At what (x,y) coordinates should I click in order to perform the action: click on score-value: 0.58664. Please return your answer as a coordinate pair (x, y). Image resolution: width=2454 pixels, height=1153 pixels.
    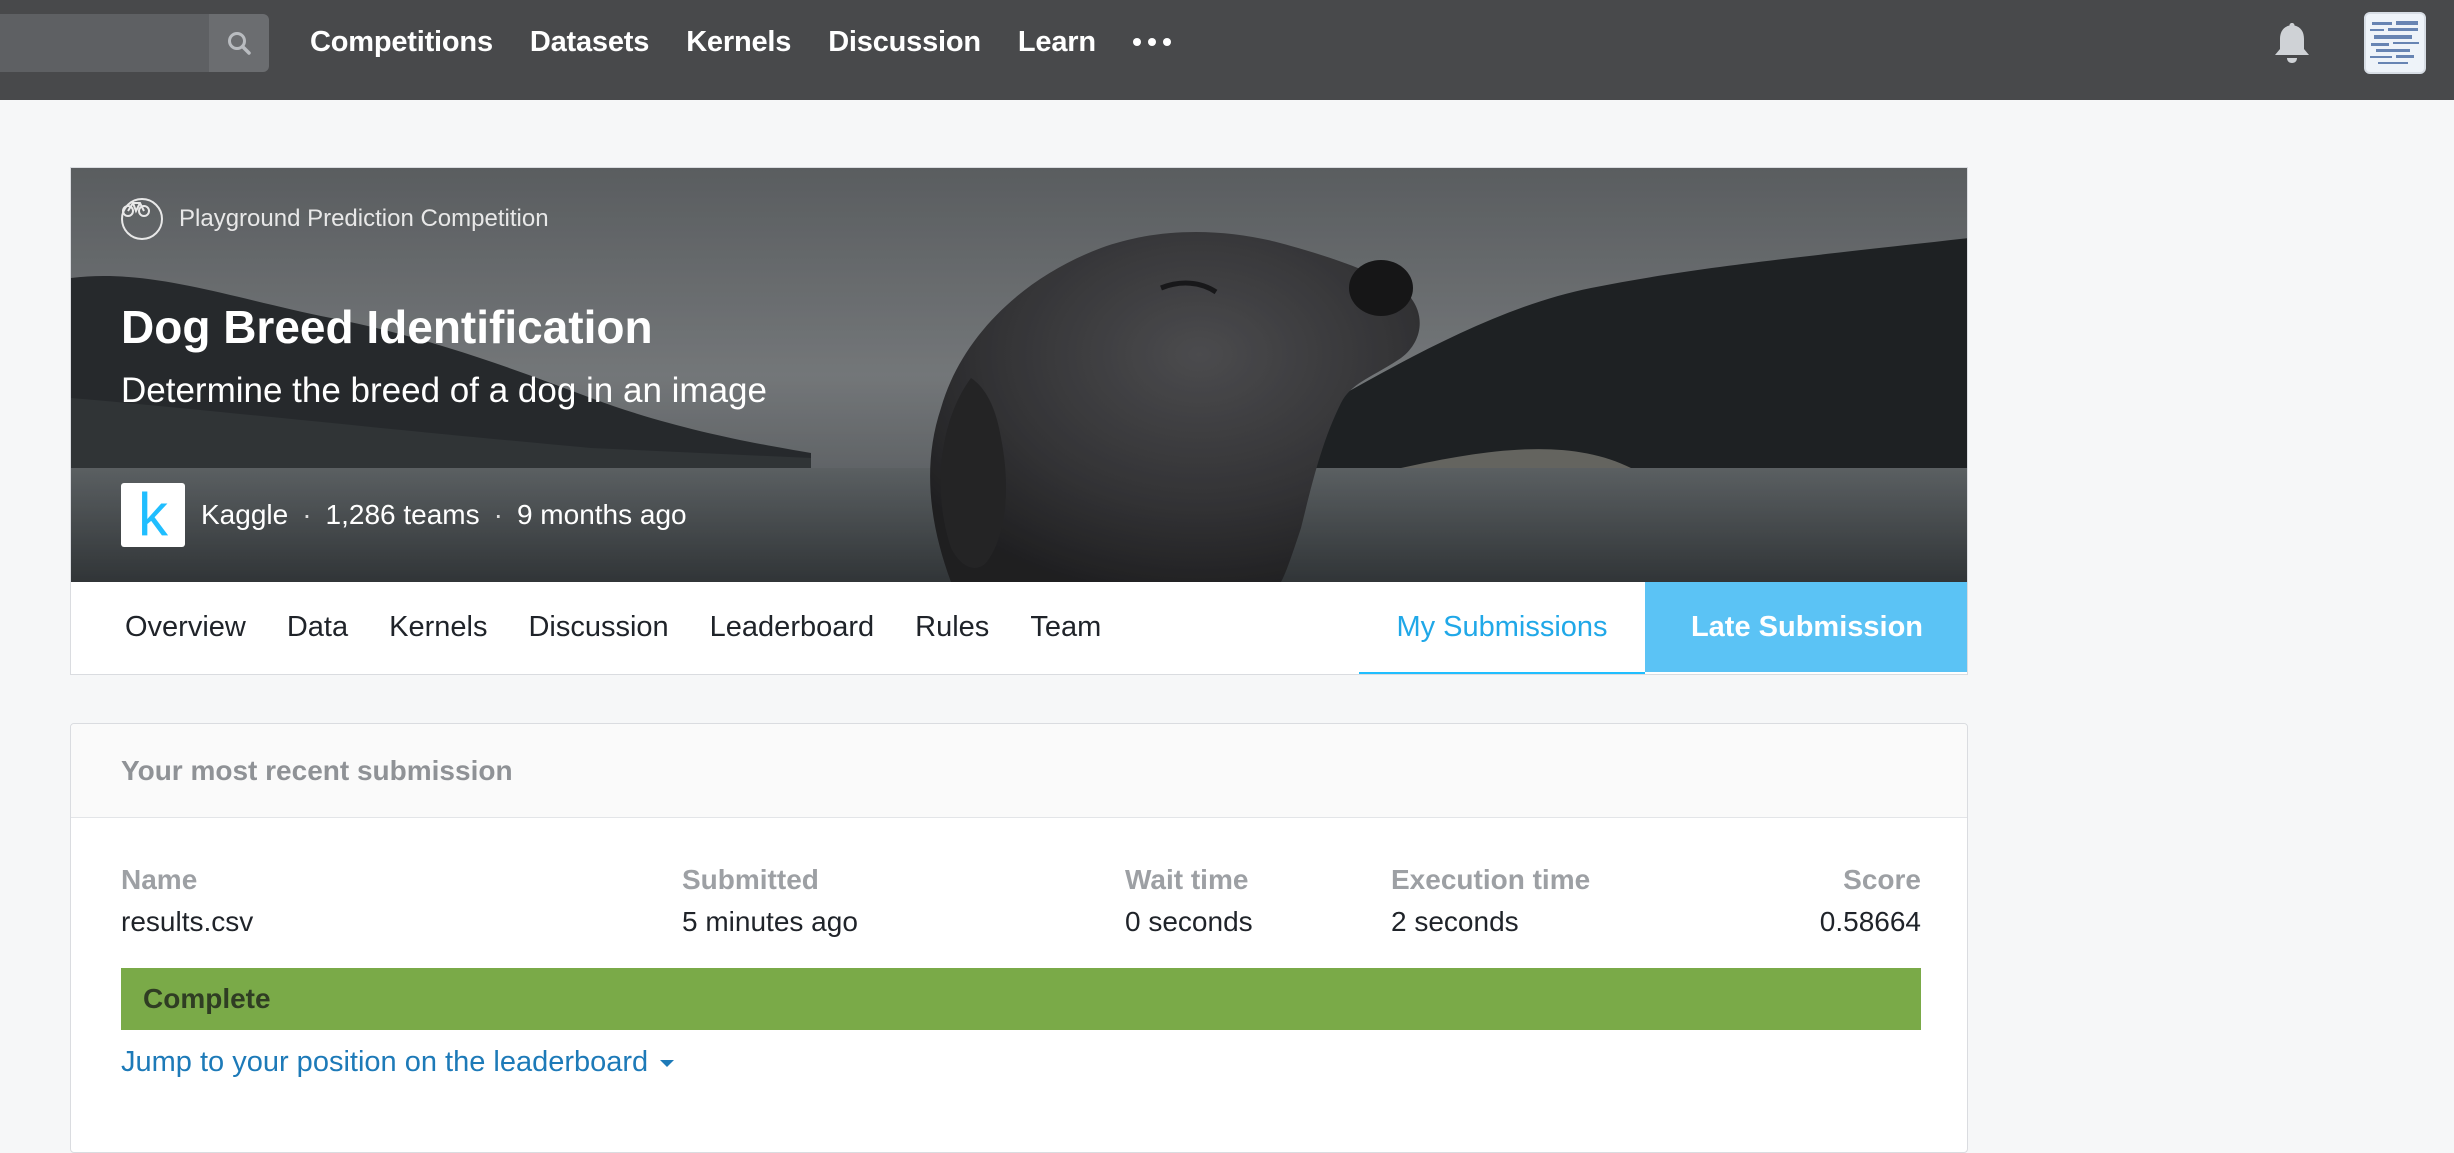
    Looking at the image, I should click on (1870, 921).